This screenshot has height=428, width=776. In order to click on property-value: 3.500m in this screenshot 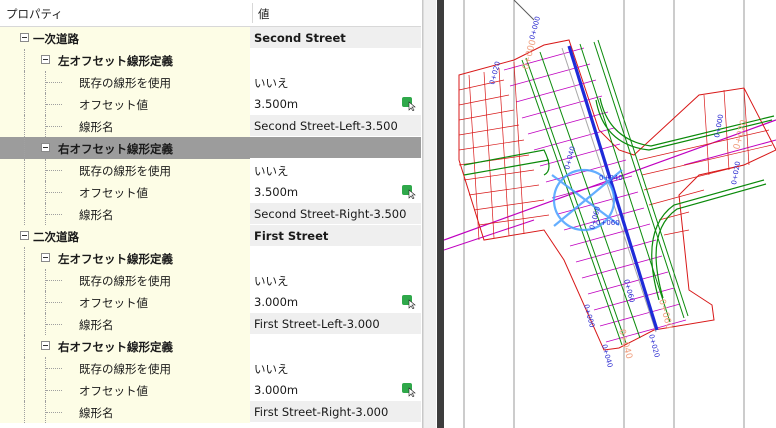, I will do `click(276, 104)`.